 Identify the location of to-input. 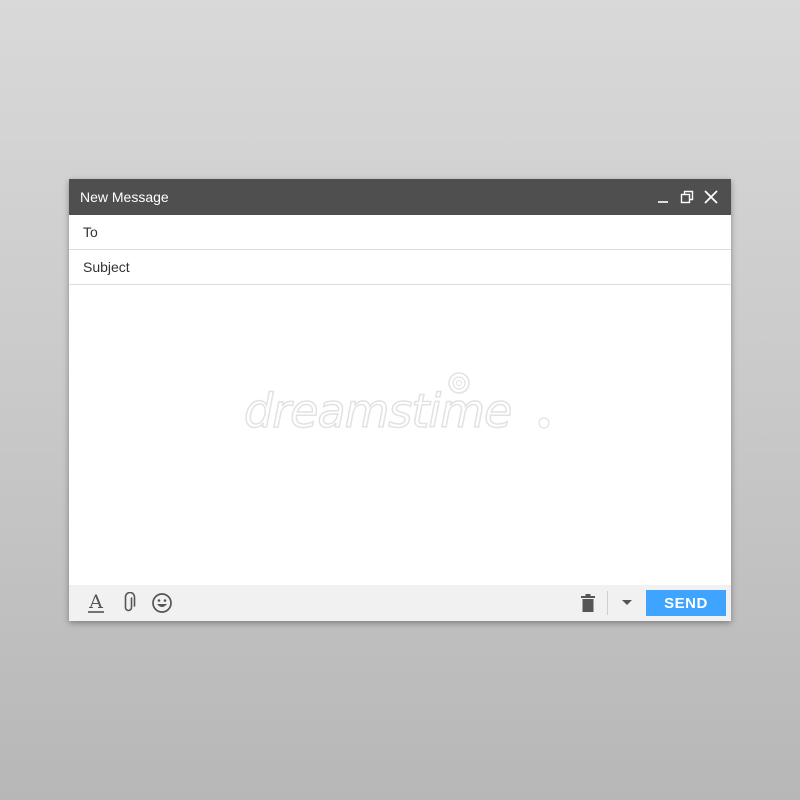
(406, 232).